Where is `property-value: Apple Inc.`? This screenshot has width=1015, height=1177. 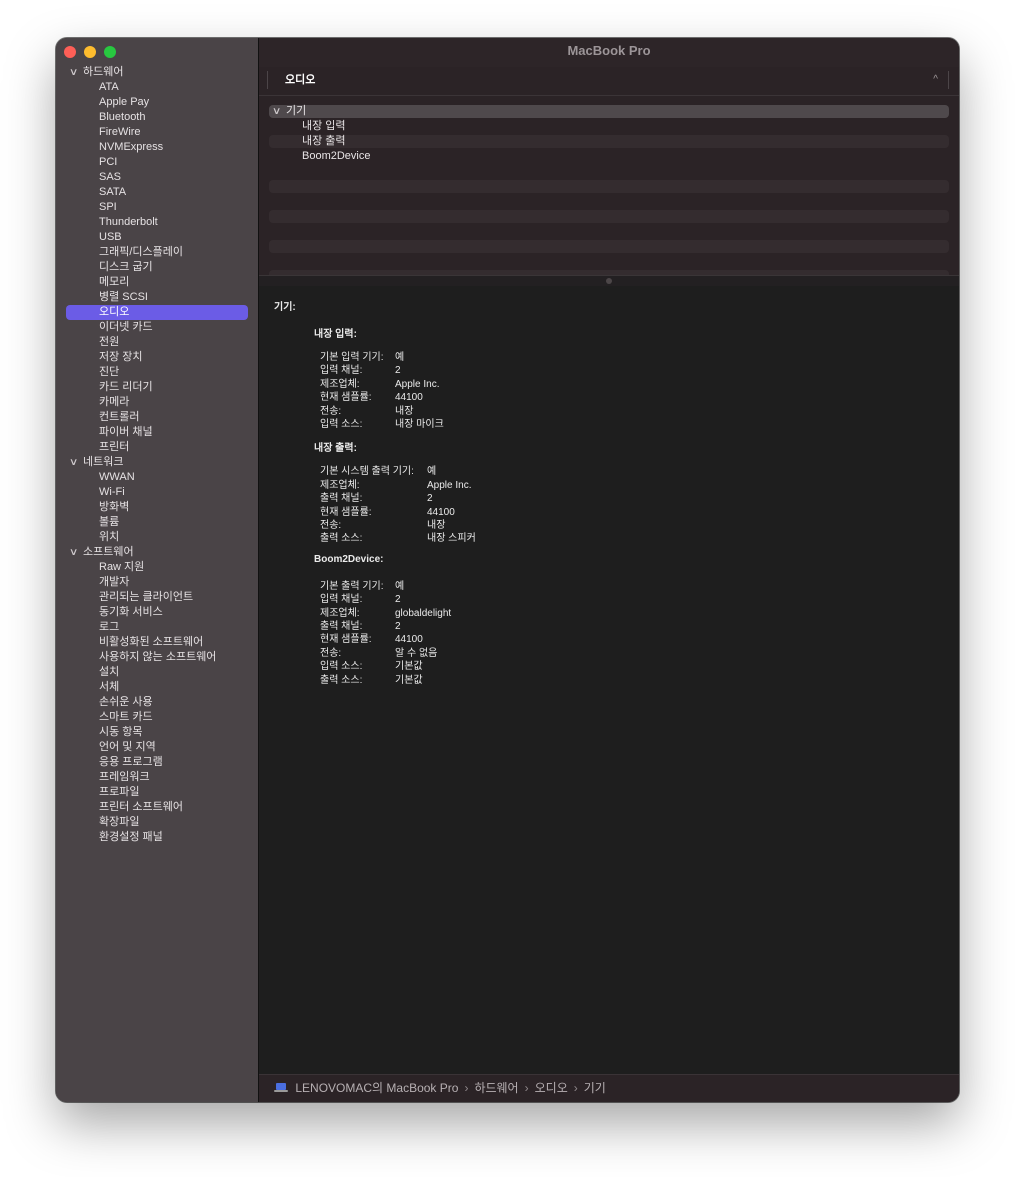 property-value: Apple Inc. is located at coordinates (449, 485).